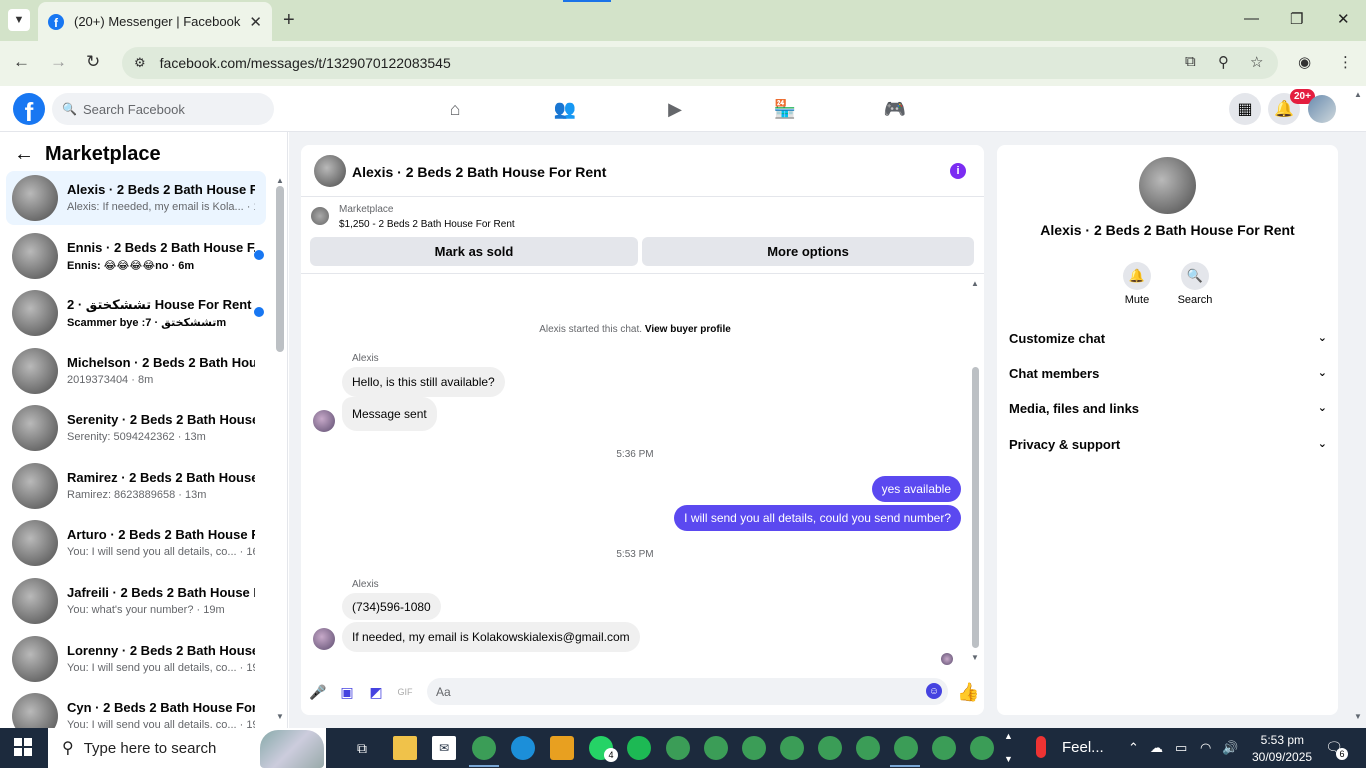  What do you see at coordinates (93, 62) in the screenshot?
I see `reload-icon: ↻` at bounding box center [93, 62].